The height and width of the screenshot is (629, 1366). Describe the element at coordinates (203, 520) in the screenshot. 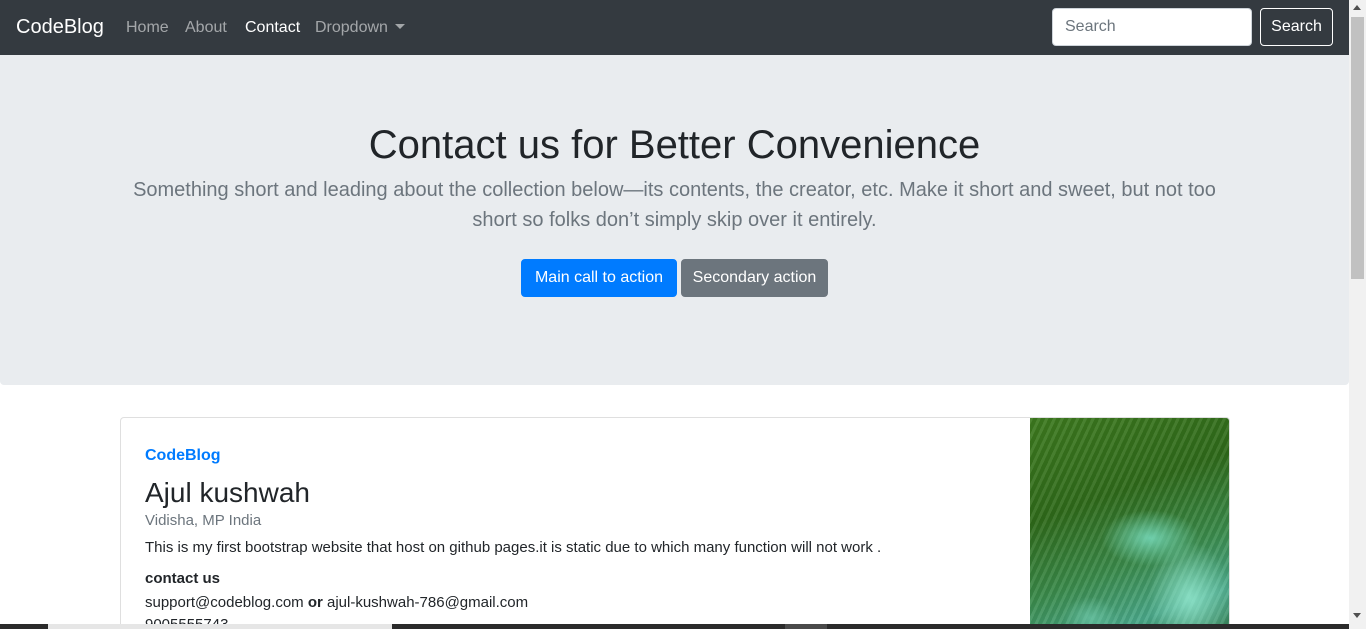

I see `card-location: Vidisha, MP India` at that location.